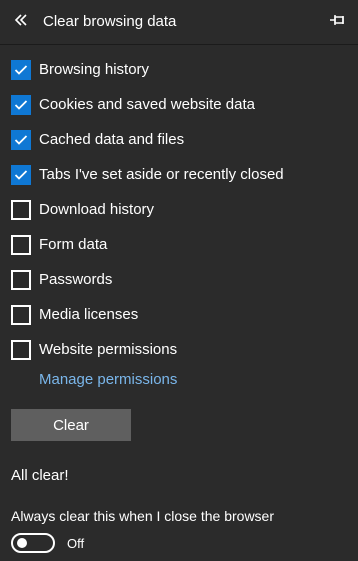 The height and width of the screenshot is (561, 358). I want to click on option-row-cookies-and-saved-website-data: Cookies and saved website data, so click(133, 105).